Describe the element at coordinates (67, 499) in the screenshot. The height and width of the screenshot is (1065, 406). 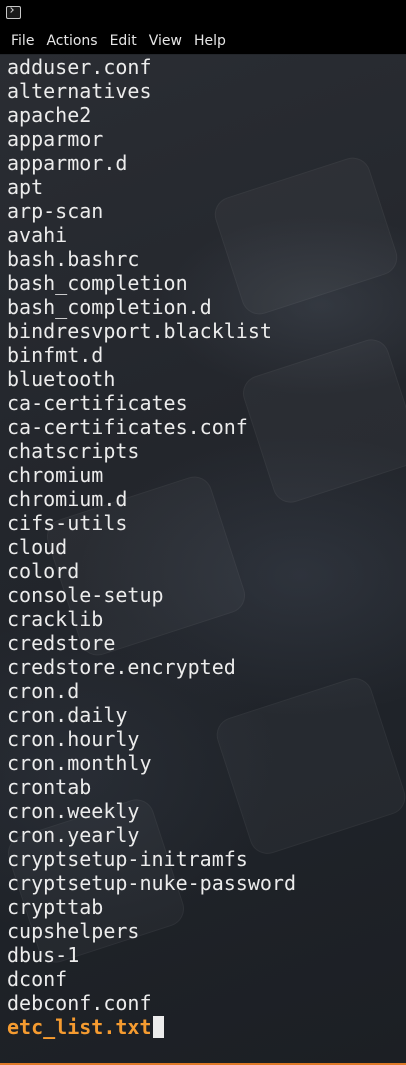
I see `list-item: chromium.d` at that location.